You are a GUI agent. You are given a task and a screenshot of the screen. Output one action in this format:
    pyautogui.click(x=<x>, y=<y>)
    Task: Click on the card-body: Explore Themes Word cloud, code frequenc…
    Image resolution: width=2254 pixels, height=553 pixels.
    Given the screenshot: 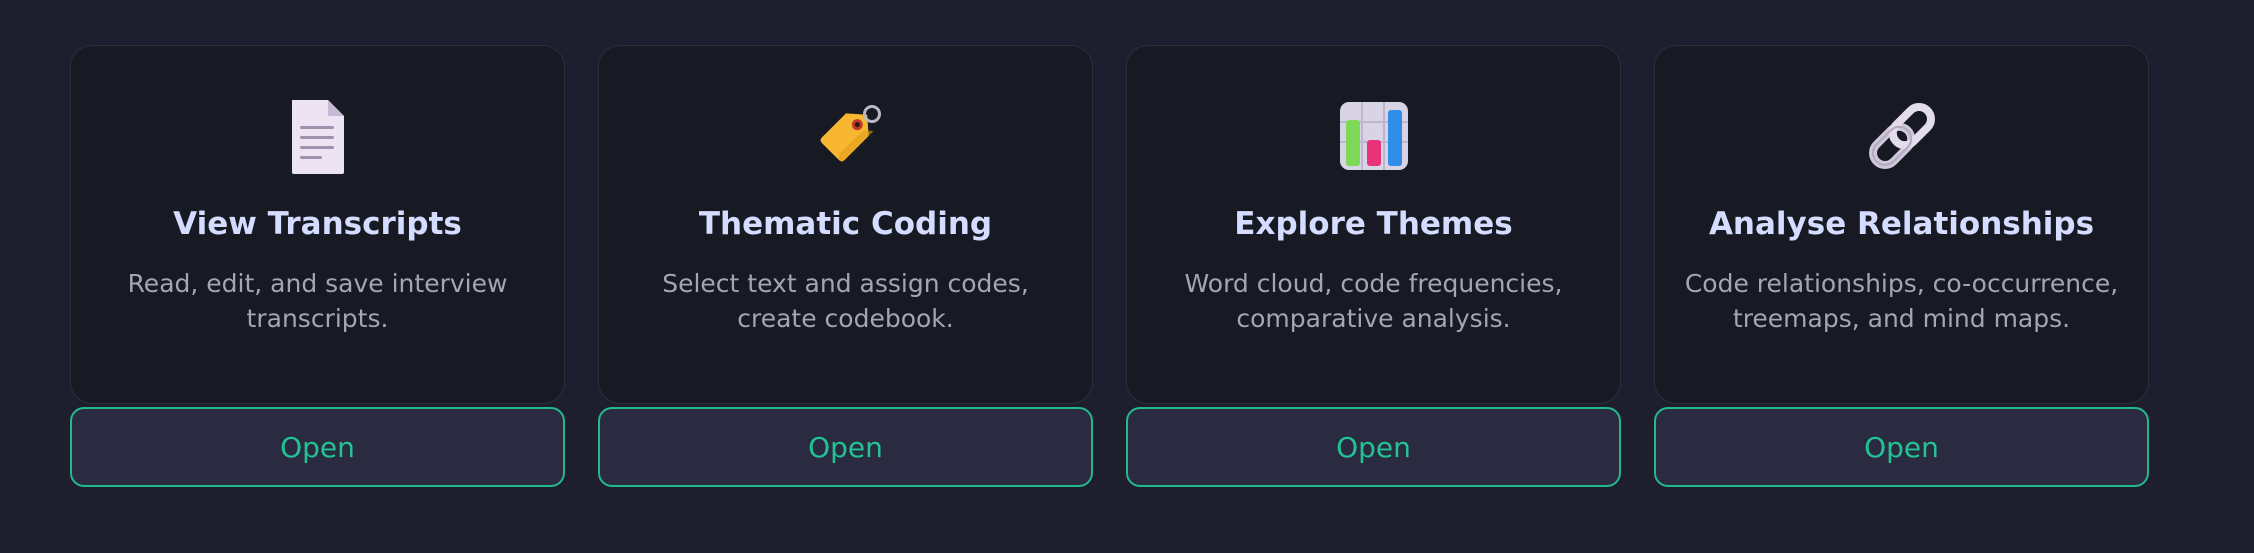 What is the action you would take?
    pyautogui.click(x=1373, y=224)
    